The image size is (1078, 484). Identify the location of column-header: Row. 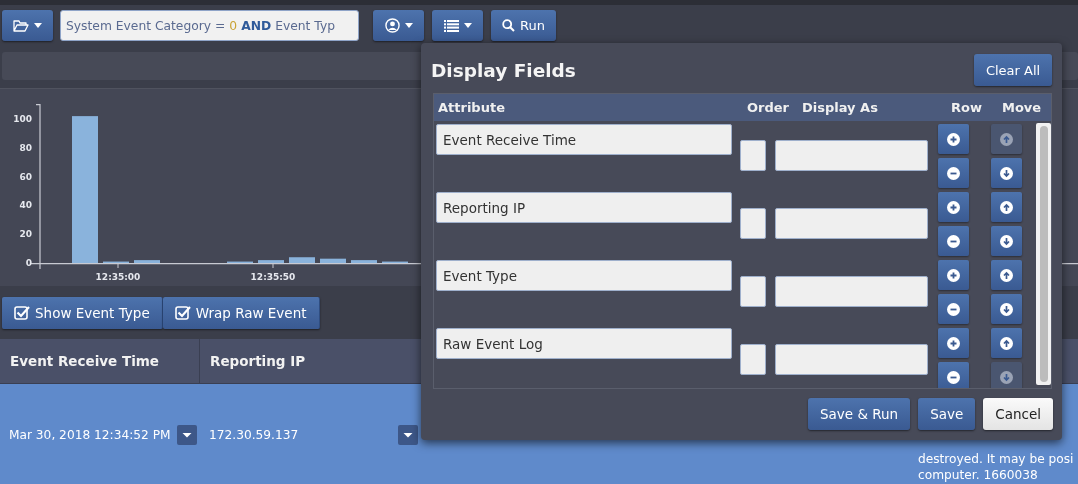
(966, 107).